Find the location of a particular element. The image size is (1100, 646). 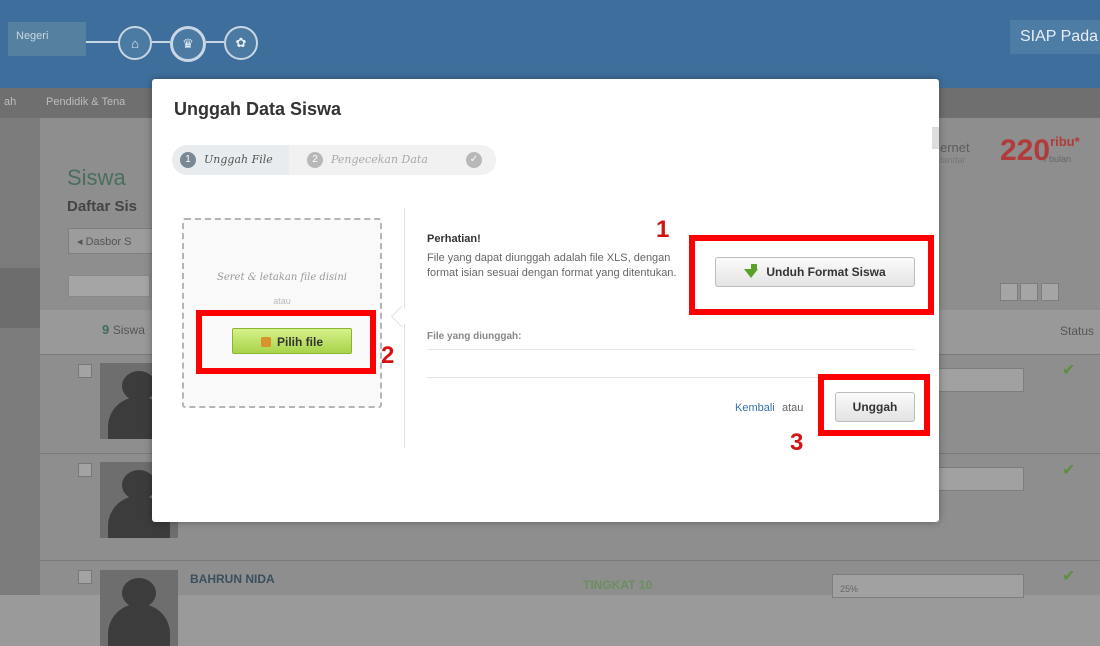

highlight-upload is located at coordinates (874, 405).